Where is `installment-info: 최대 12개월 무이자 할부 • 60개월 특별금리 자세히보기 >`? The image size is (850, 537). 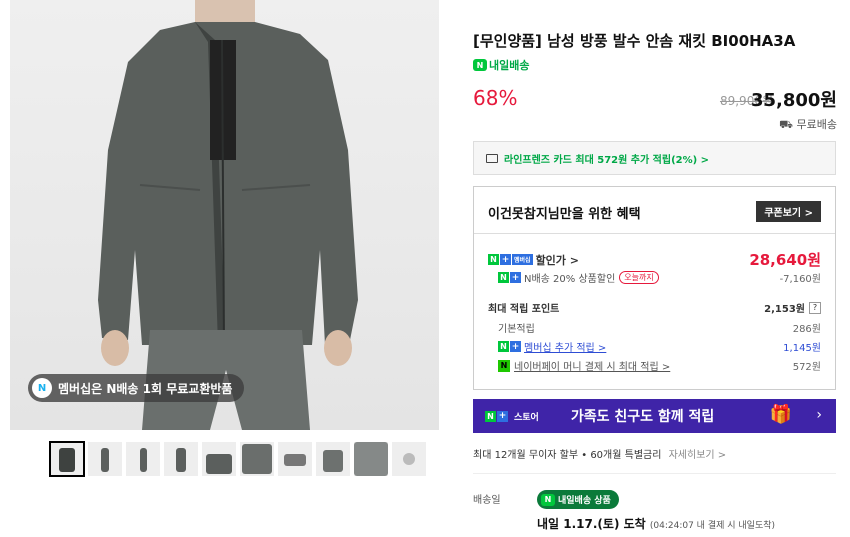 installment-info: 최대 12개월 무이자 할부 • 60개월 특별금리 자세히보기 > is located at coordinates (599, 453).